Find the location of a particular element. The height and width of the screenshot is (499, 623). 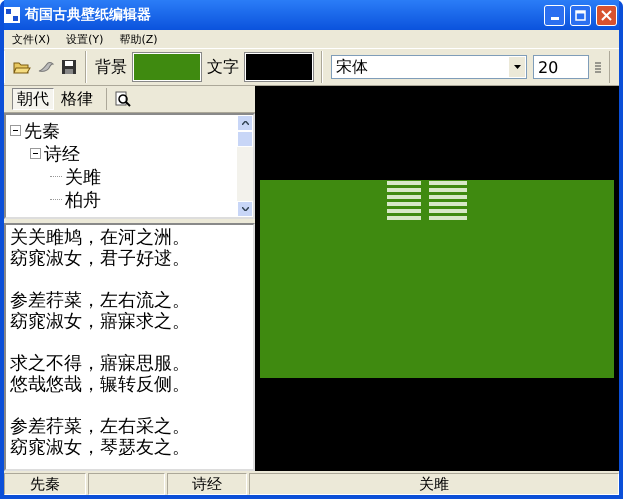

close-icon is located at coordinates (606, 15).